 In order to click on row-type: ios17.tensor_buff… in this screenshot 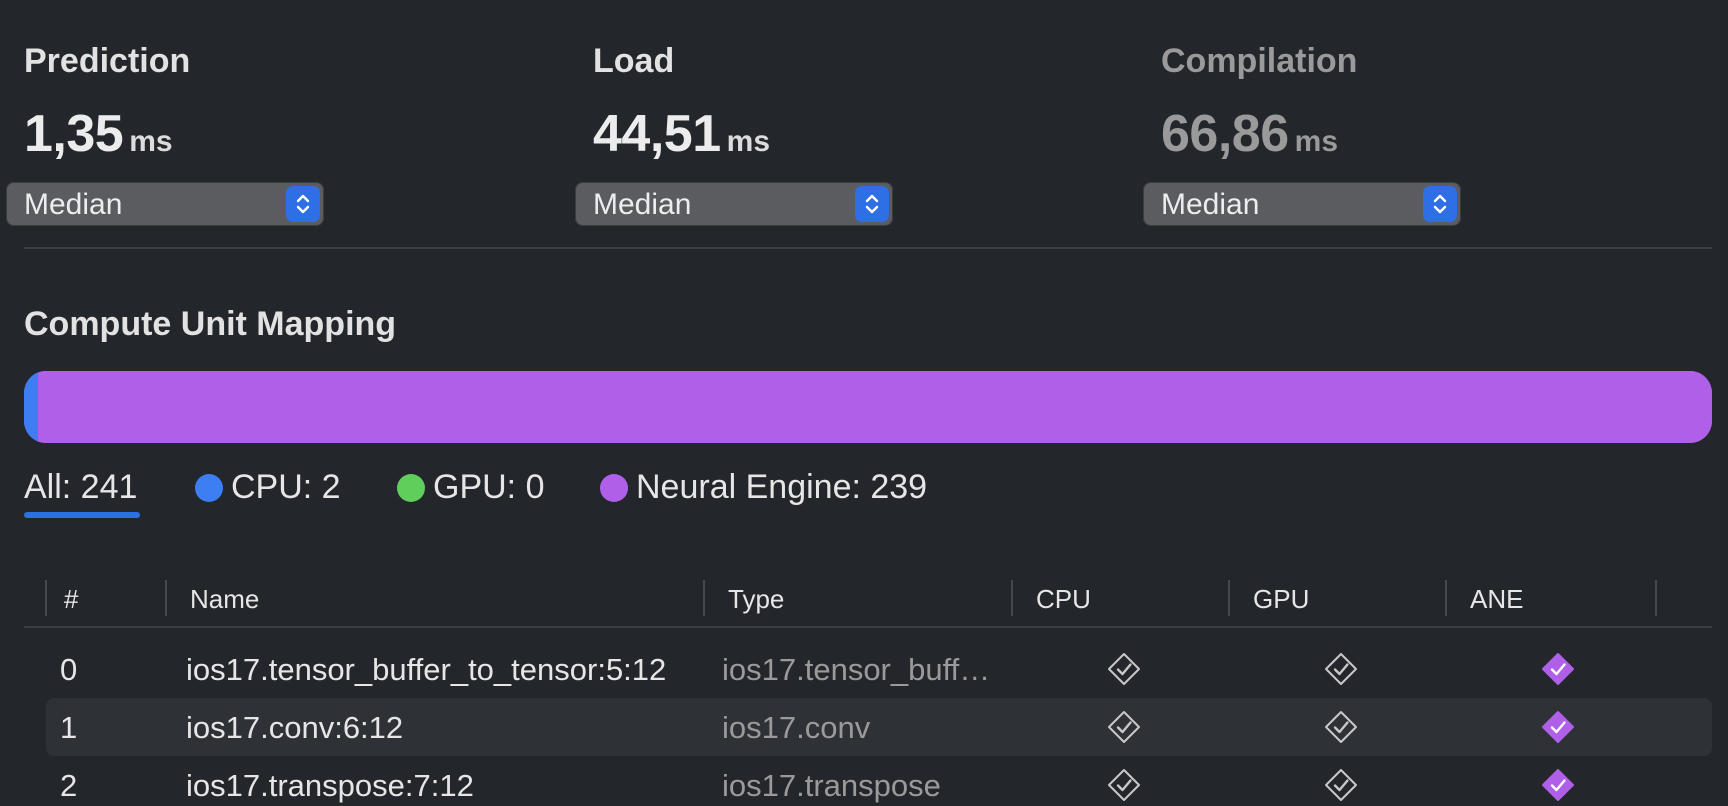, I will do `click(856, 669)`.